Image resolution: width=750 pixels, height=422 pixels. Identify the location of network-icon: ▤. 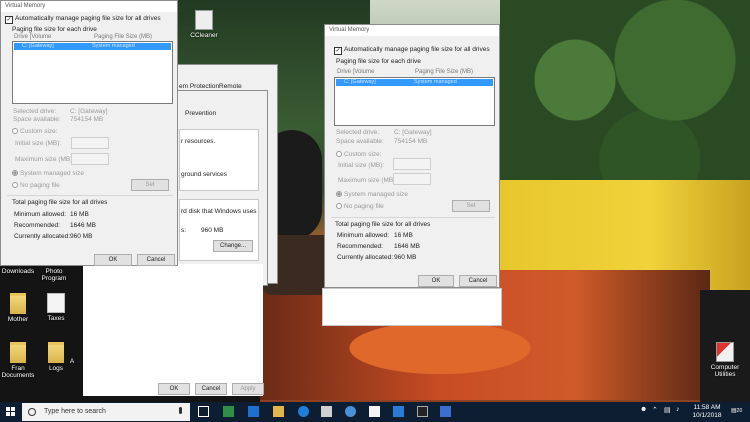
(667, 410).